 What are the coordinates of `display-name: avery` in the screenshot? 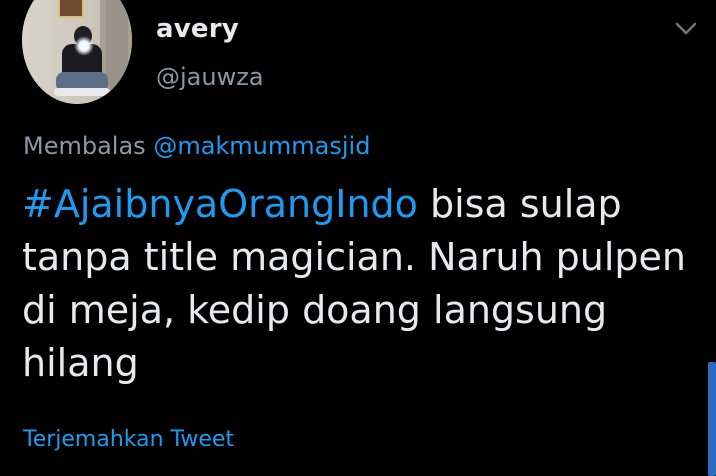 It's located at (197, 29).